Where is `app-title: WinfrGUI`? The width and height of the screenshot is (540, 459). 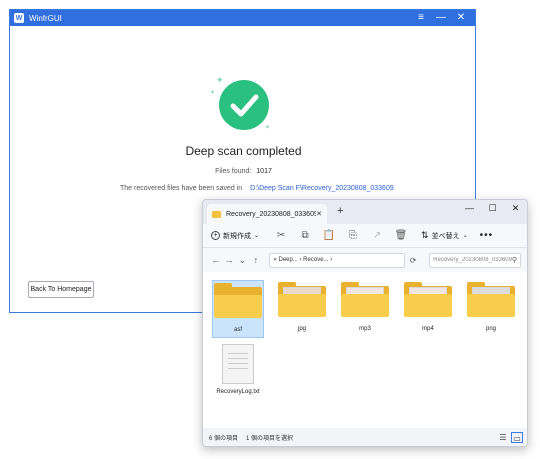 app-title: WinfrGUI is located at coordinates (45, 18).